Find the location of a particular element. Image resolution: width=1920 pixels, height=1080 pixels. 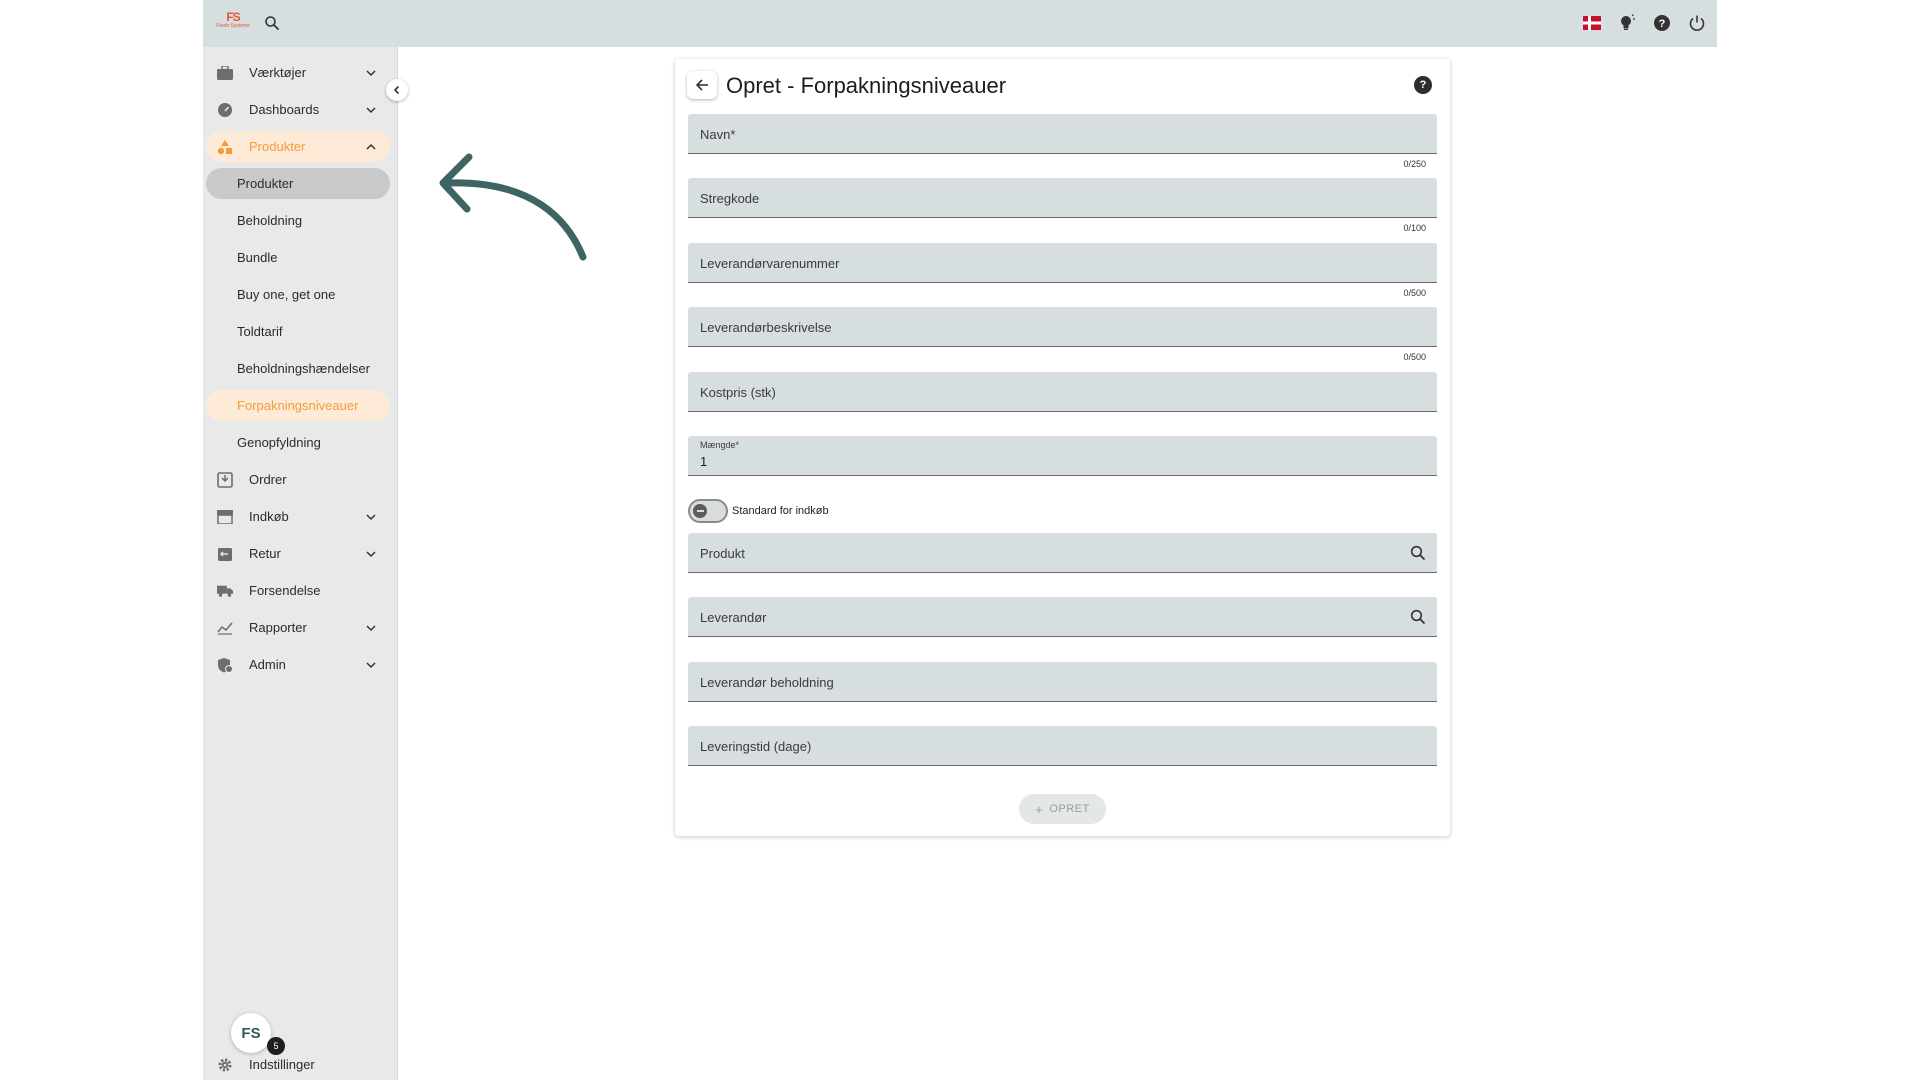

toggle-label: Standard for indkøb is located at coordinates (780, 511).